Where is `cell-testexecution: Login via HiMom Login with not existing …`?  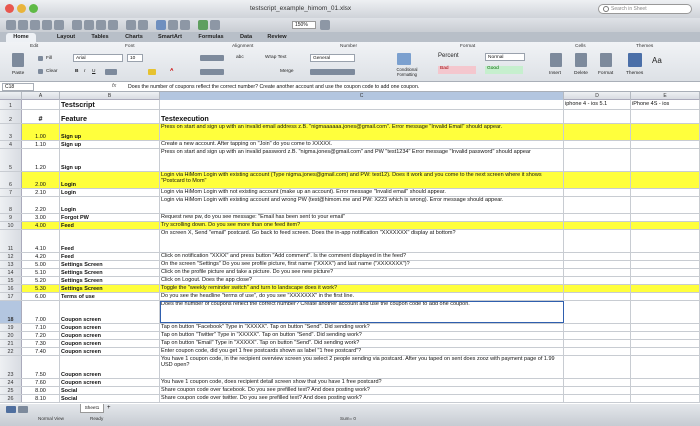 cell-testexecution: Login via HiMom Login with not existing … is located at coordinates (362, 192).